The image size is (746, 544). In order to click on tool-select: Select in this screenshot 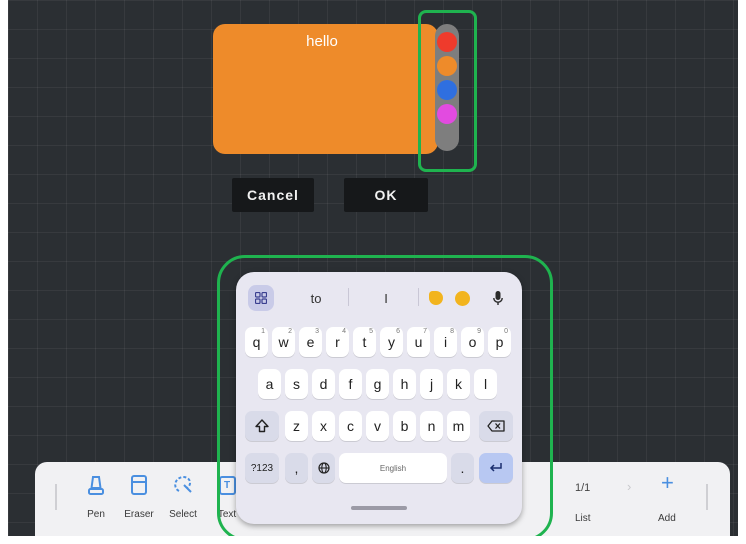, I will do `click(183, 495)`.